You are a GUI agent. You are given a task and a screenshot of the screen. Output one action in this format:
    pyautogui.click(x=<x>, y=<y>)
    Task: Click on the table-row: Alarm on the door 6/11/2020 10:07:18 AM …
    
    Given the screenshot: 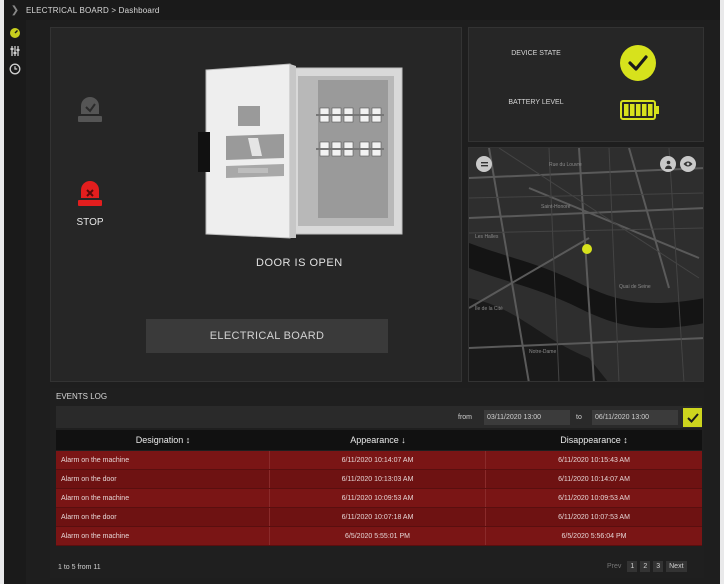 What is the action you would take?
    pyautogui.click(x=379, y=517)
    